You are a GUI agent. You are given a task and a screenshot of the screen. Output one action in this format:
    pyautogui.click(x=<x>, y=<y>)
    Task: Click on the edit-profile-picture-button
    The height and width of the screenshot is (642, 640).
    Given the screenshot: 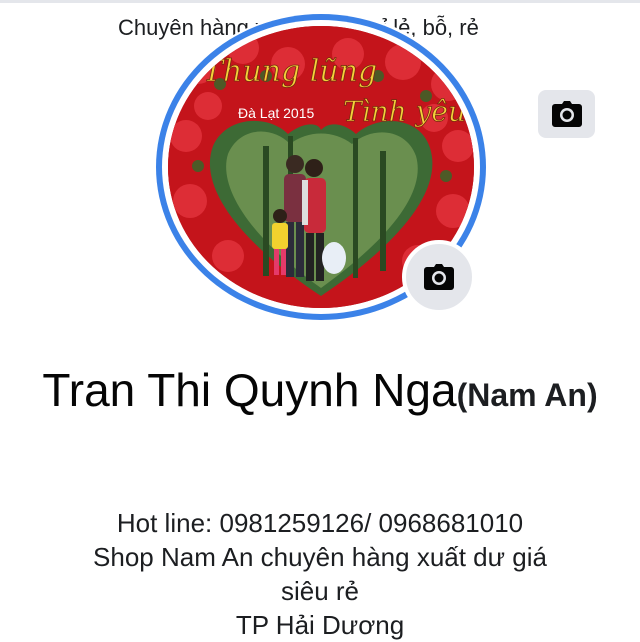 What is the action you would take?
    pyautogui.click(x=439, y=277)
    